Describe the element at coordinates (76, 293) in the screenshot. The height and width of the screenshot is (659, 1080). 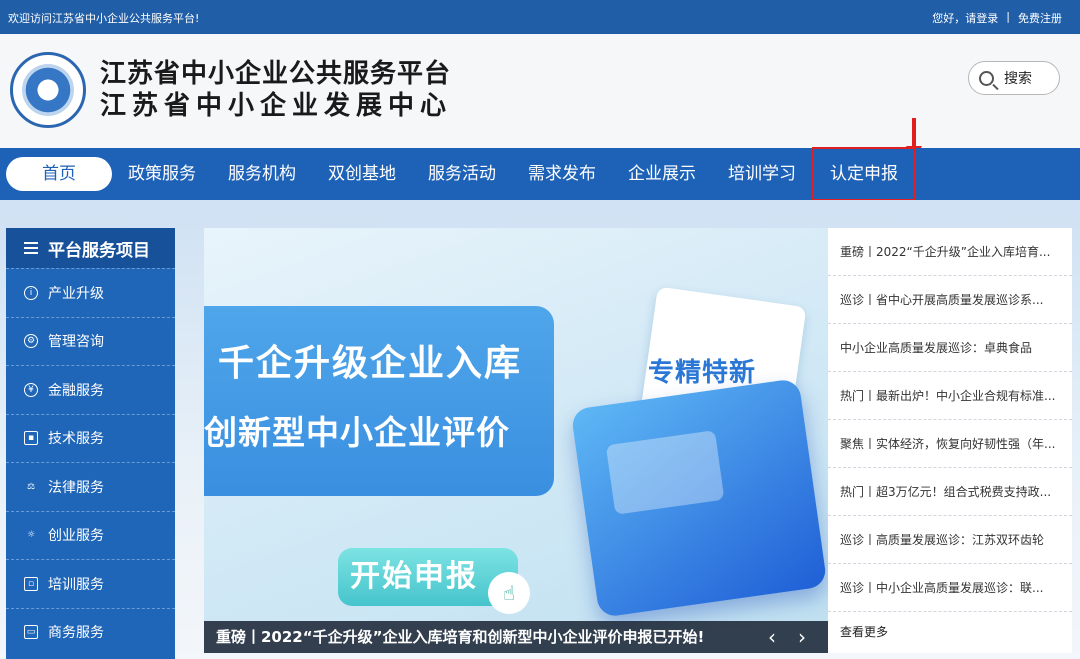
I see `sidebar-item-label: 产业升级` at that location.